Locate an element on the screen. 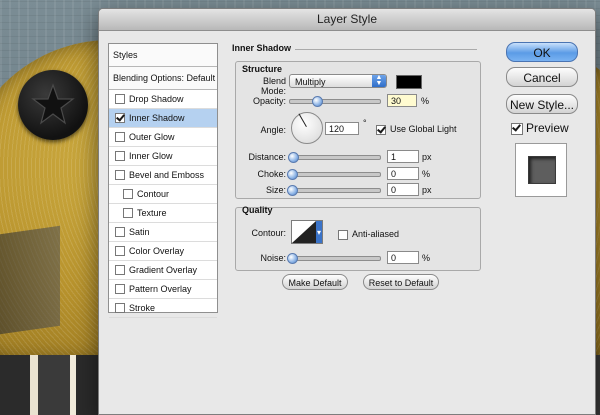  choke-input: 0 is located at coordinates (403, 173).